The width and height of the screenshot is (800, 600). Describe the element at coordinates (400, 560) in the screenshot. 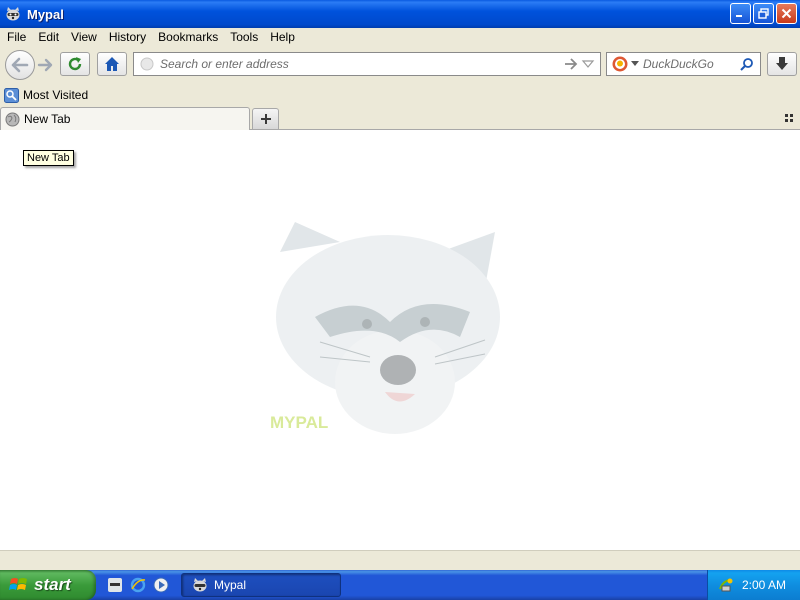

I see `status-bar` at that location.